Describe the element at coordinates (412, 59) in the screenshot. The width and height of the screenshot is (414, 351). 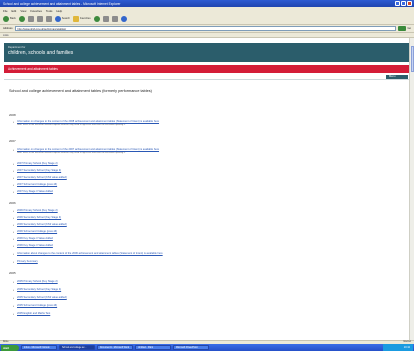
I see `scrollbar-thumb` at that location.